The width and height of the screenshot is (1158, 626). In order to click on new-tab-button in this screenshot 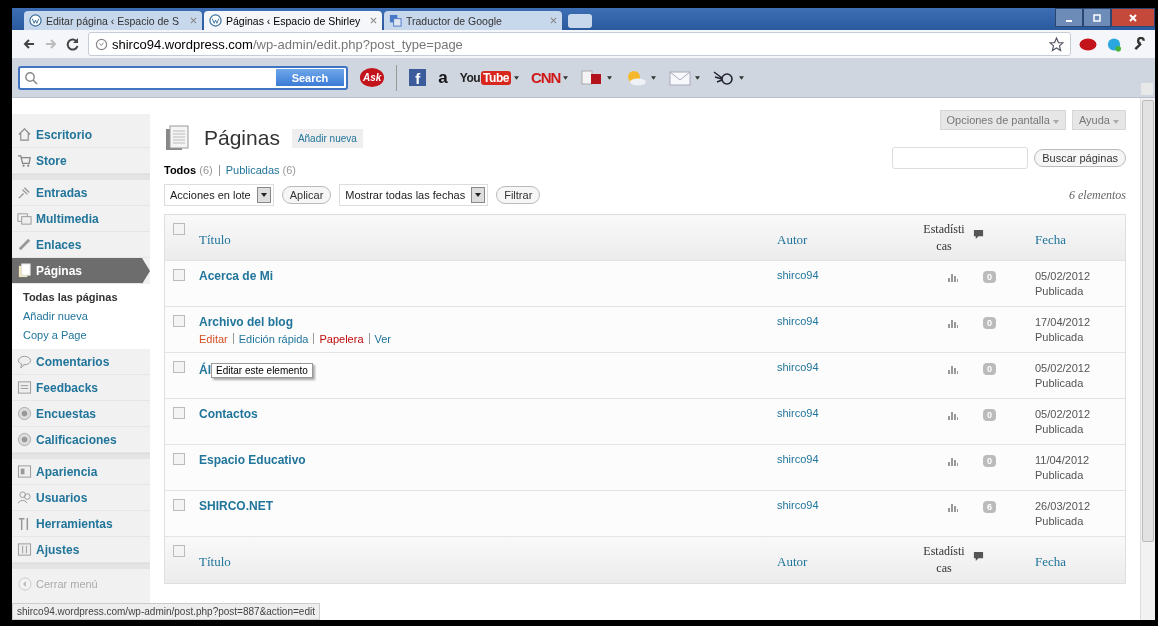, I will do `click(580, 21)`.